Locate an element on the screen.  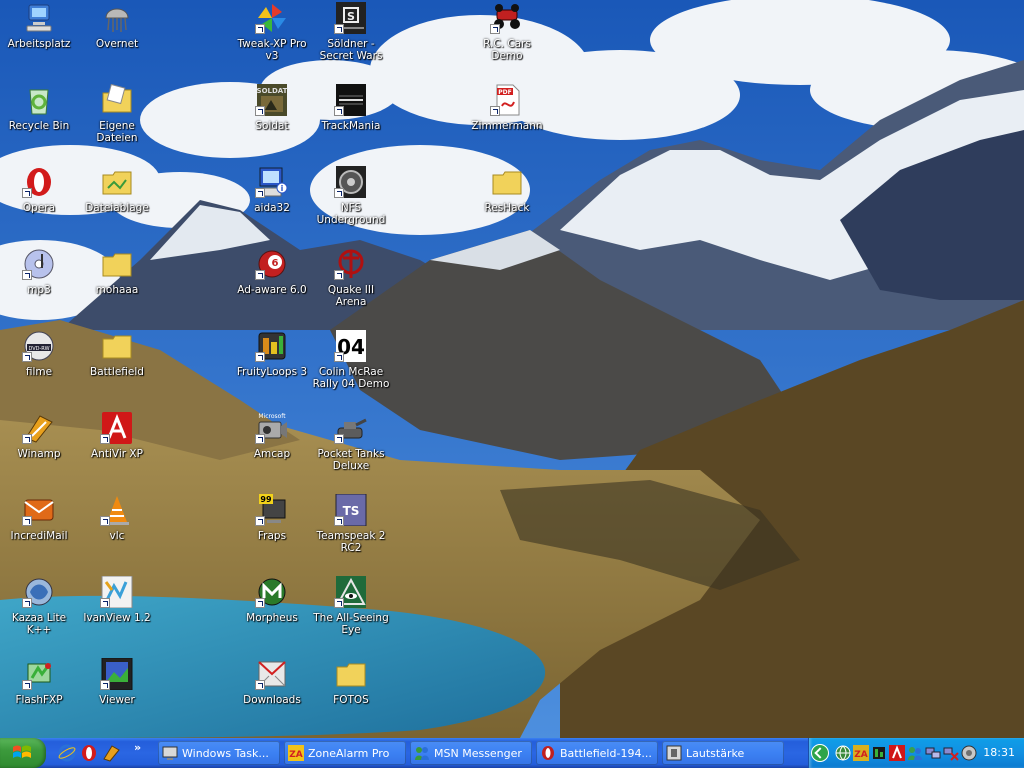
desktop-icon-mohaaa: mohaaa is located at coordinates (117, 272).